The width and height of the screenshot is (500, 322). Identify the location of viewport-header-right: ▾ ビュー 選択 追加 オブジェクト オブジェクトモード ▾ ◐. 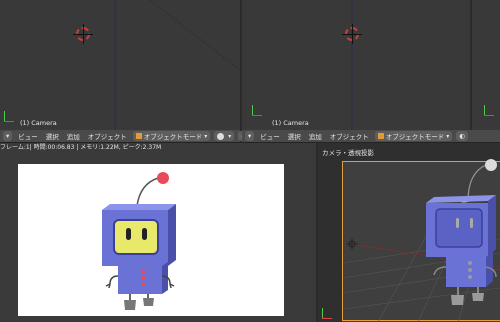
(371, 136).